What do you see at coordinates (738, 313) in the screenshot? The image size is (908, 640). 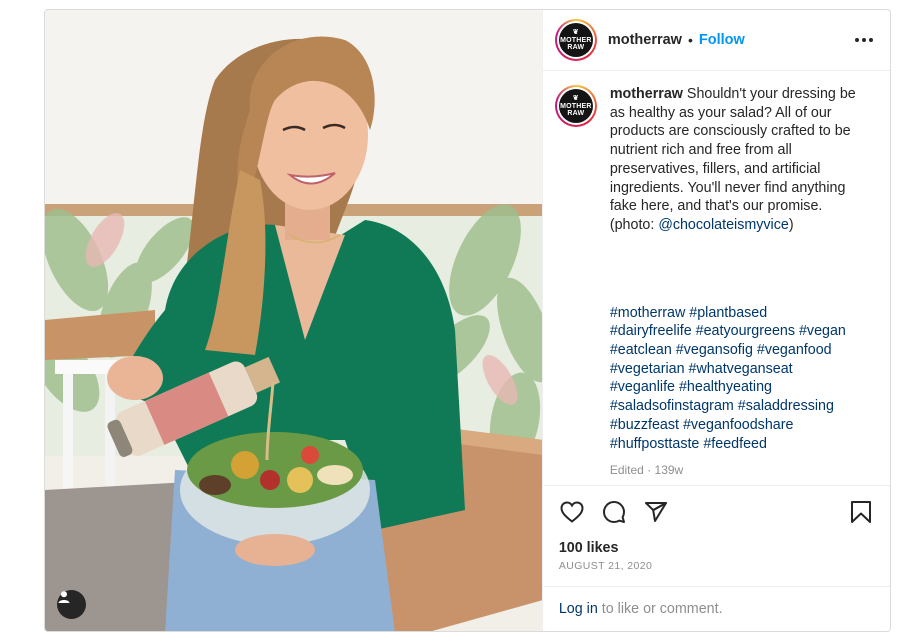 I see `hashtag-line: #motherraw #plantbased` at bounding box center [738, 313].